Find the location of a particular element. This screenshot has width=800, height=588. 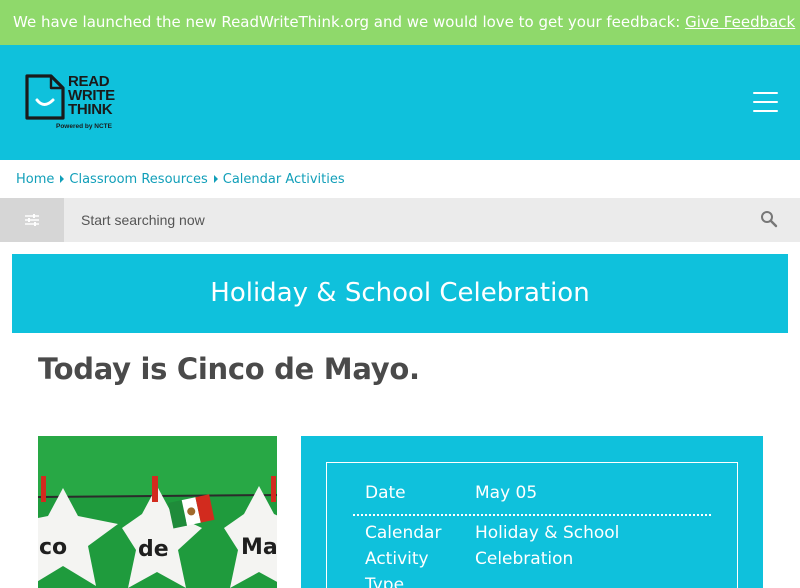

logo-wordmark: READ WRITE THINK is located at coordinates (91, 96).